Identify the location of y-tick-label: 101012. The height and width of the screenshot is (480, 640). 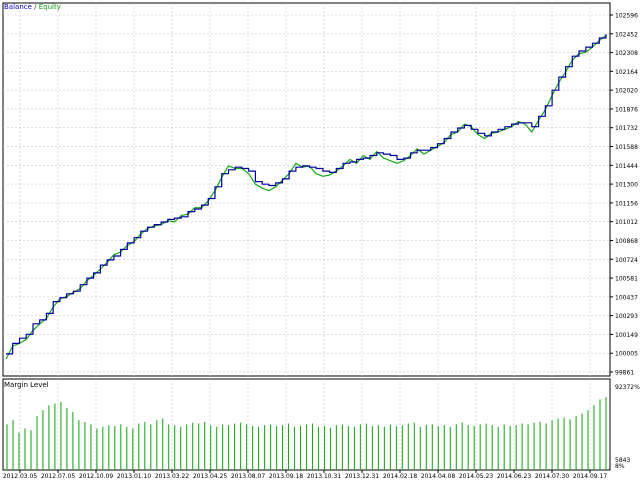
(626, 222).